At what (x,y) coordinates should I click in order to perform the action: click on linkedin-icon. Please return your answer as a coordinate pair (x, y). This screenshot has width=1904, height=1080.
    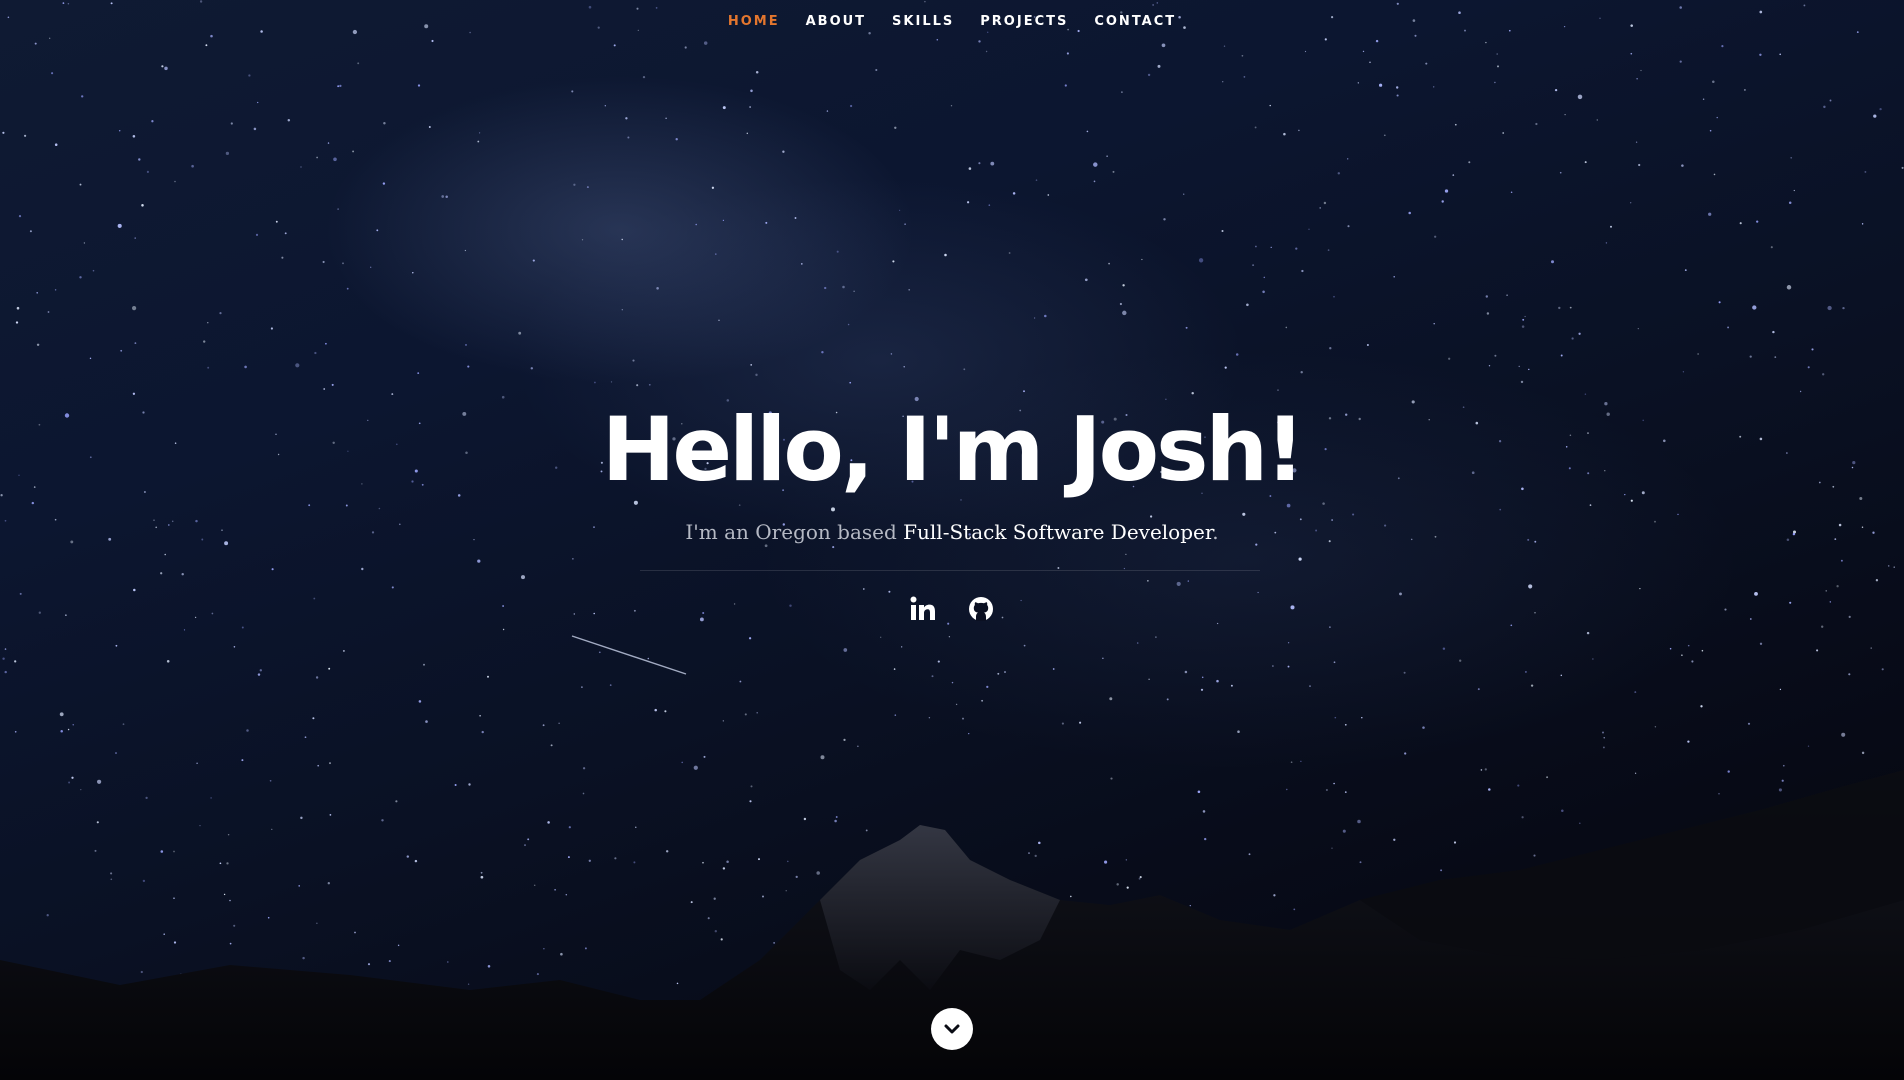
    Looking at the image, I should click on (922, 608).